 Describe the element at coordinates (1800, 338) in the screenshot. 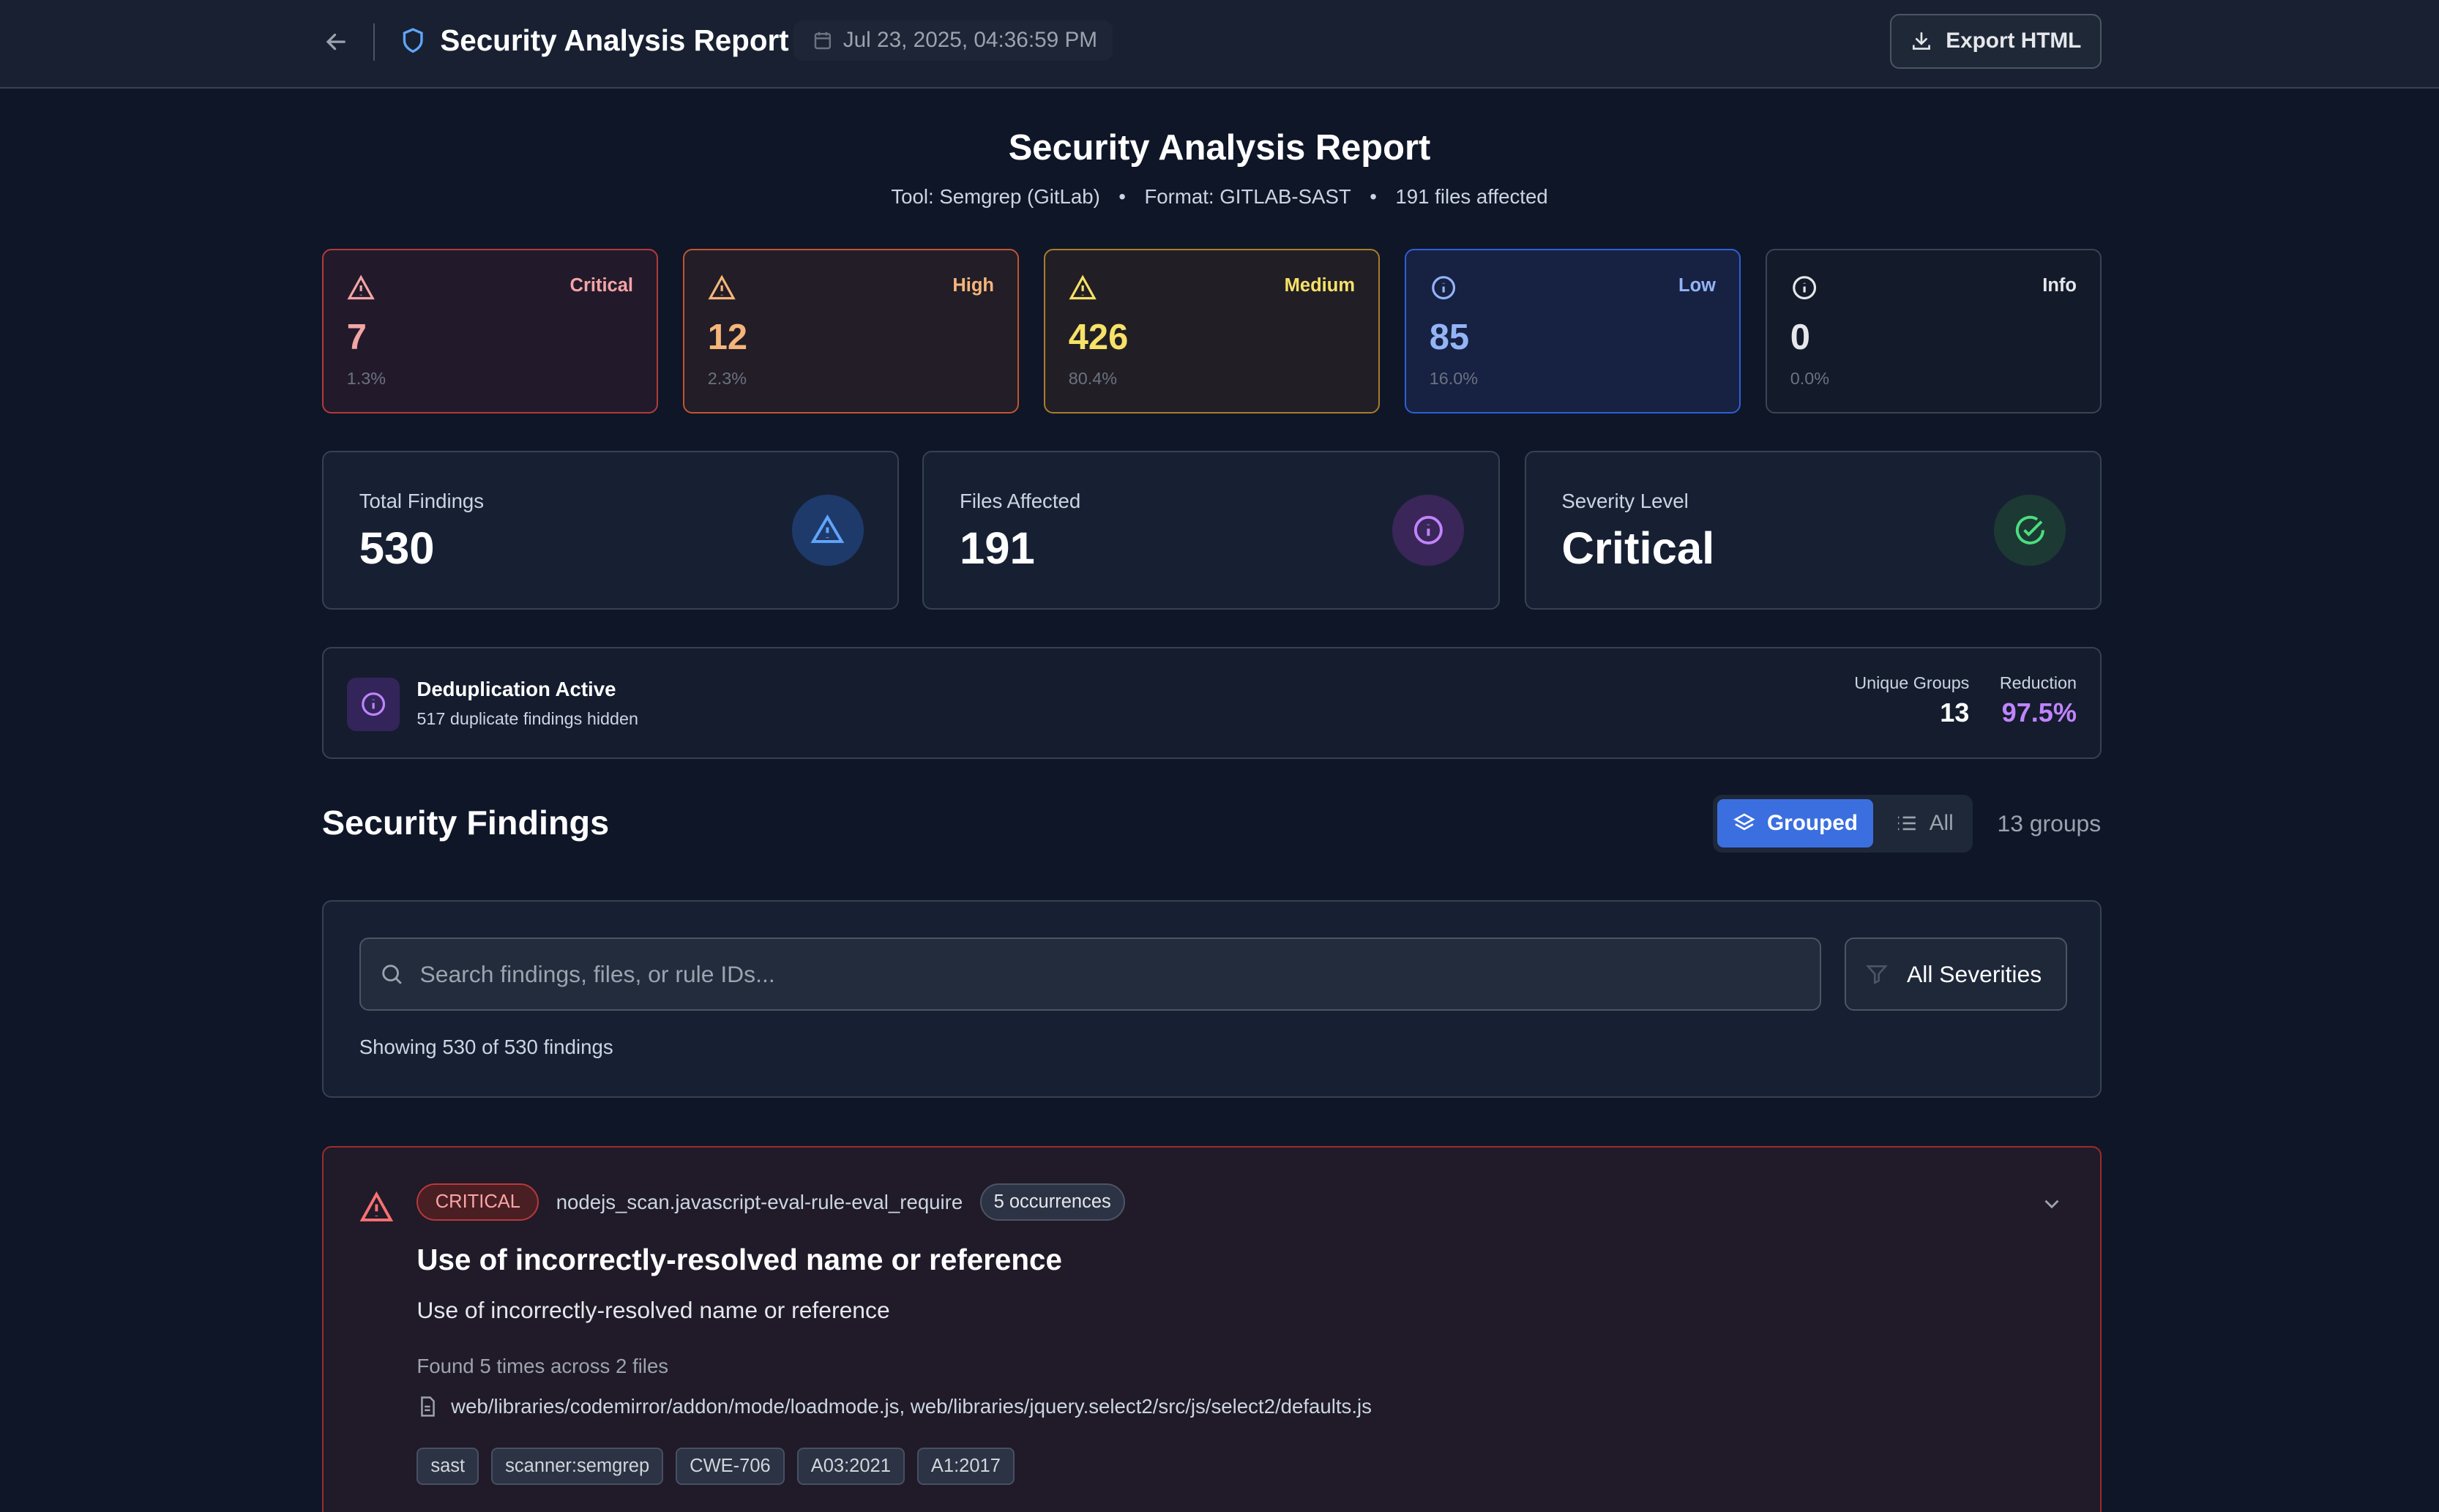

I see `severity-count: 0` at that location.